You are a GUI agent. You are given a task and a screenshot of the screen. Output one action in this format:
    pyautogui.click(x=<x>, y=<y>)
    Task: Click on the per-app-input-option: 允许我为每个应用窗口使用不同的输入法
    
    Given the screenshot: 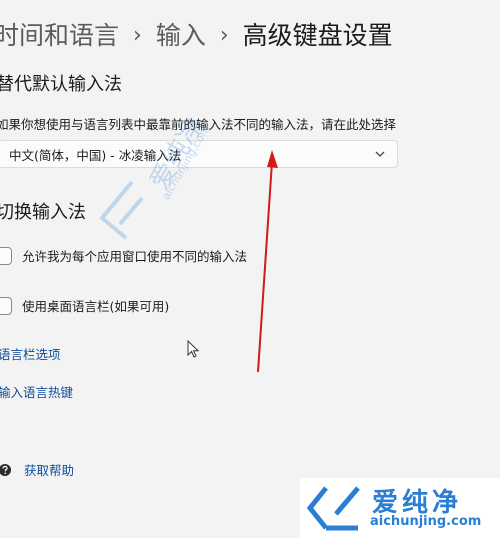 What is the action you would take?
    pyautogui.click(x=123, y=255)
    